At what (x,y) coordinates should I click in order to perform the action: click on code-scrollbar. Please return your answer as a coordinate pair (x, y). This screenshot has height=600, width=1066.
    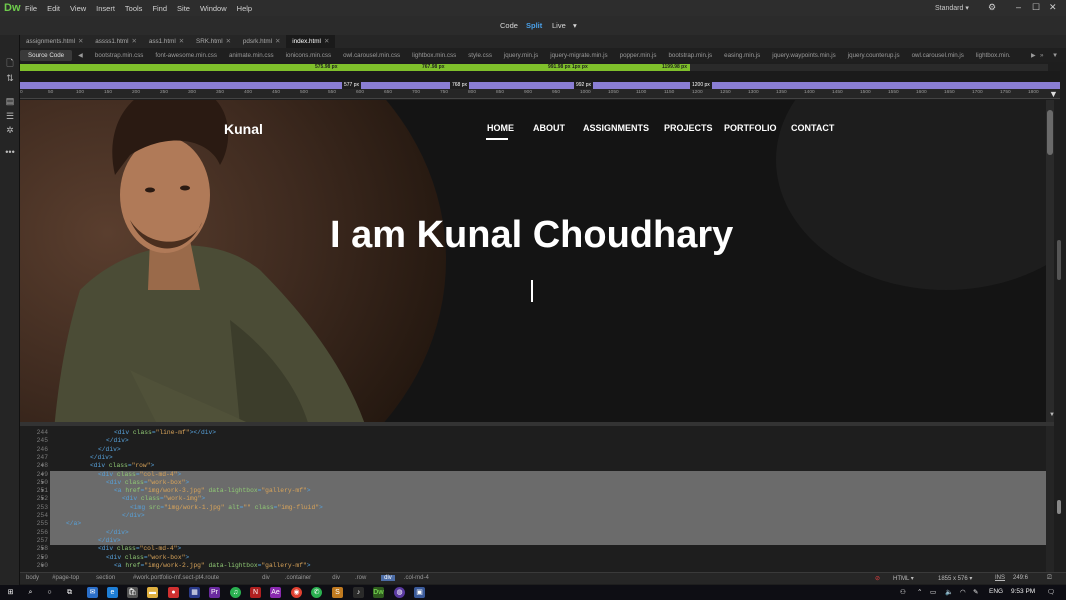
    Looking at the image, I should click on (1050, 499).